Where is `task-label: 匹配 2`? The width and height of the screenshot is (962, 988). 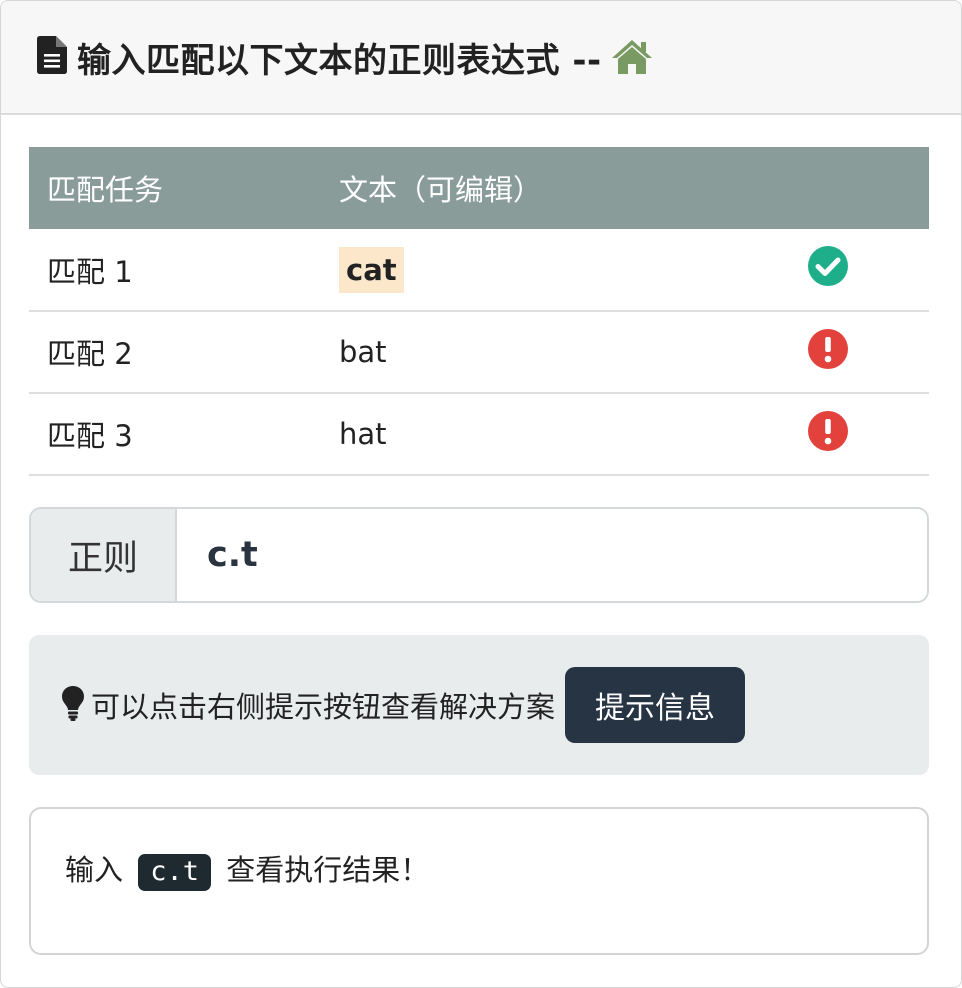 task-label: 匹配 2 is located at coordinates (90, 354).